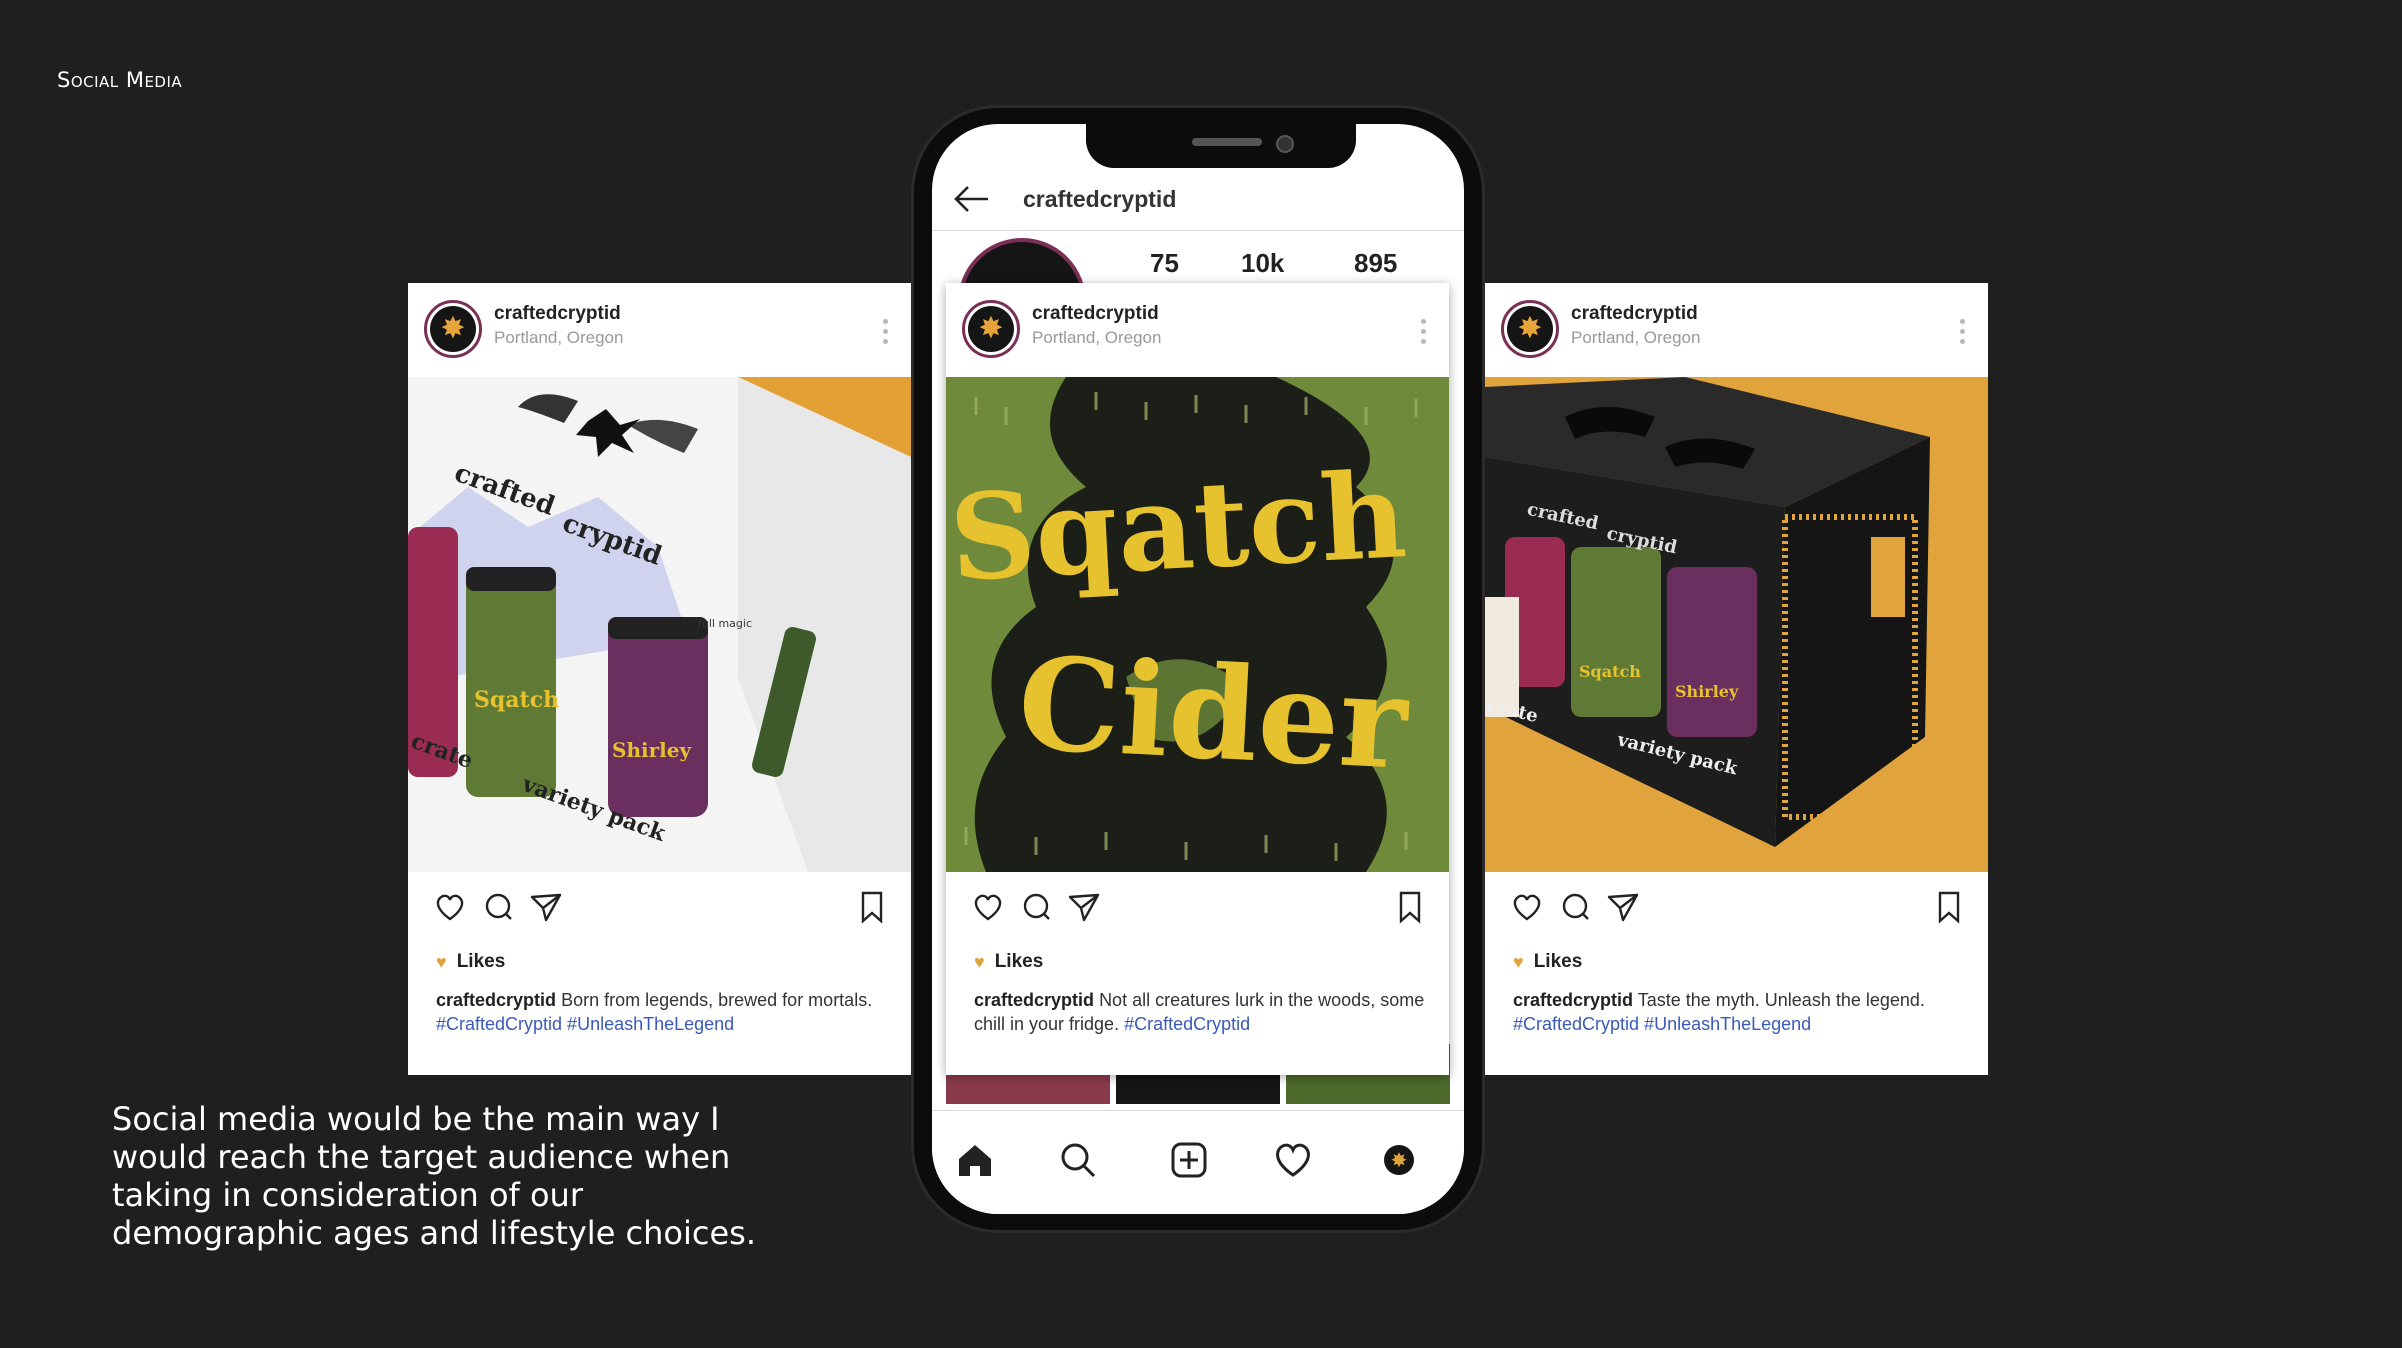  Describe the element at coordinates (1164, 263) in the screenshot. I see `posts-count: 75` at that location.